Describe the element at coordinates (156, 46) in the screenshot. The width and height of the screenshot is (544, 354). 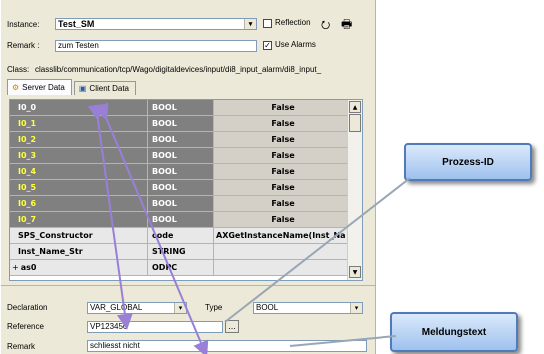
I see `remark-top-field: zum Testen` at that location.